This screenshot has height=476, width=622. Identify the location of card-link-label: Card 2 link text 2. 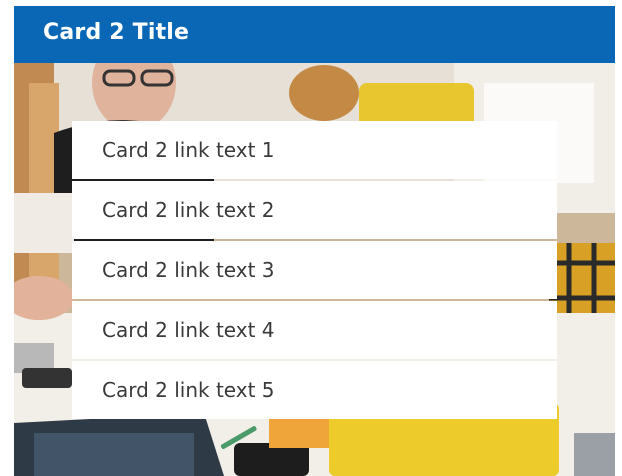
(188, 210).